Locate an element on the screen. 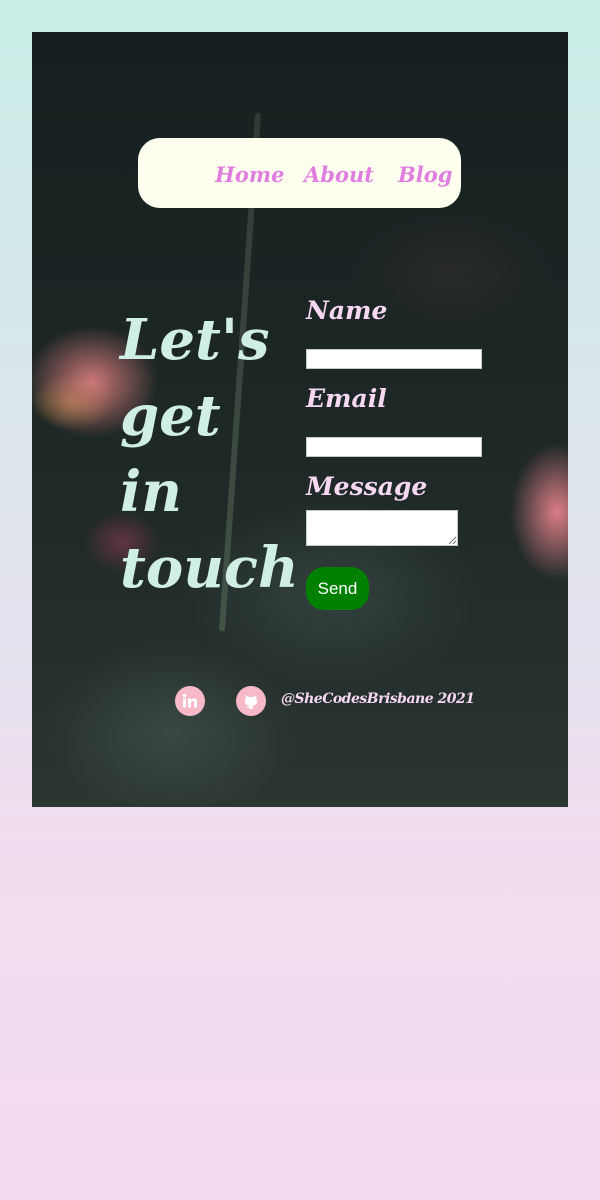 Image resolution: width=600 pixels, height=1200 pixels. nav-about-link: About is located at coordinates (339, 174).